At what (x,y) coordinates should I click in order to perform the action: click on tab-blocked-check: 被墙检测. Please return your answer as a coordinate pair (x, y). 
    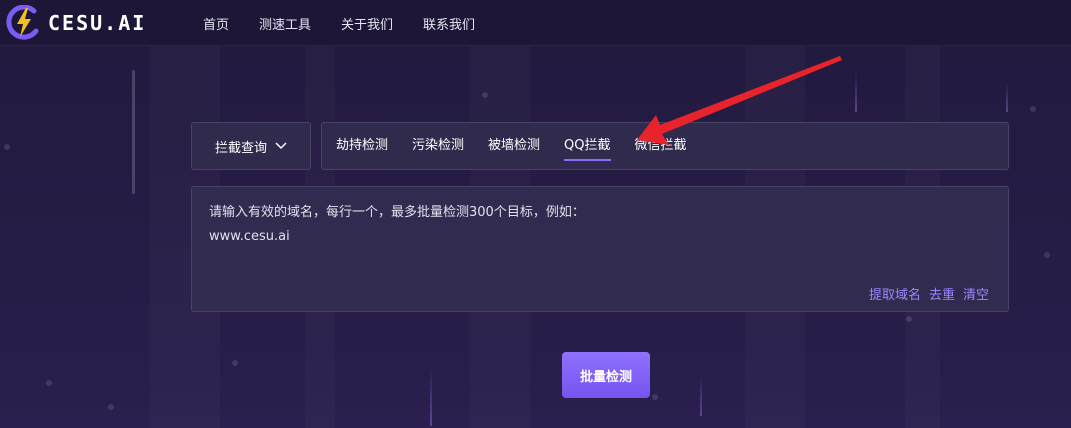
    Looking at the image, I should click on (514, 146).